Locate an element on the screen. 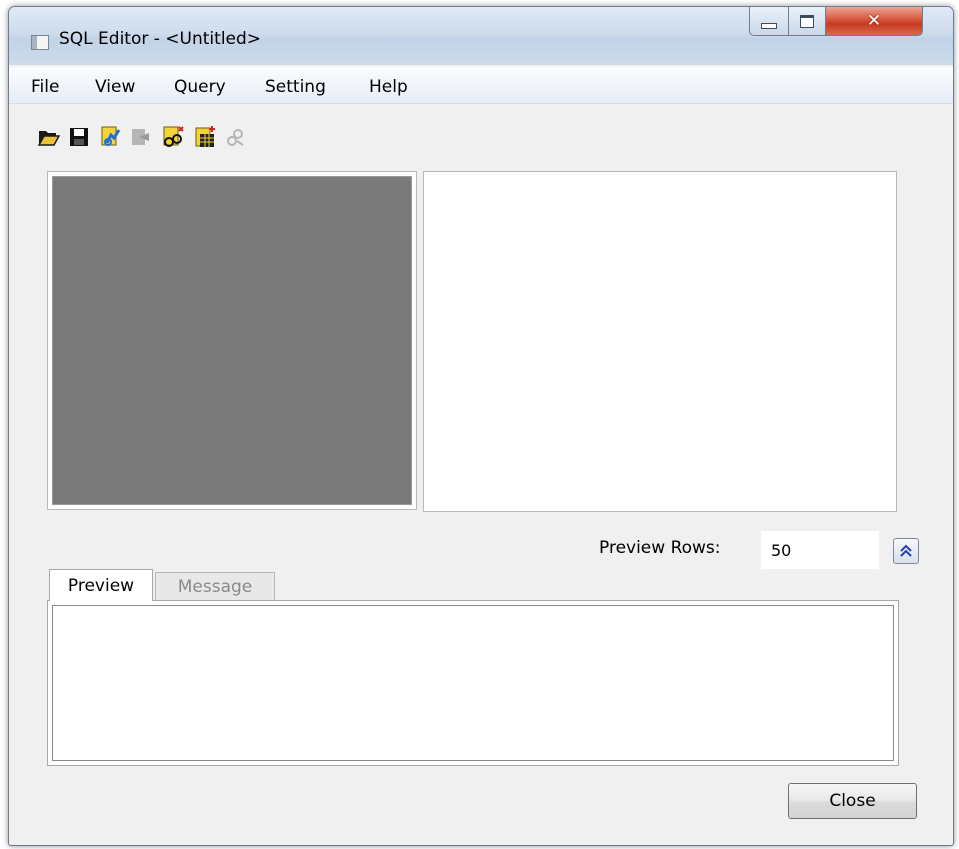  minimize-icon is located at coordinates (769, 26).